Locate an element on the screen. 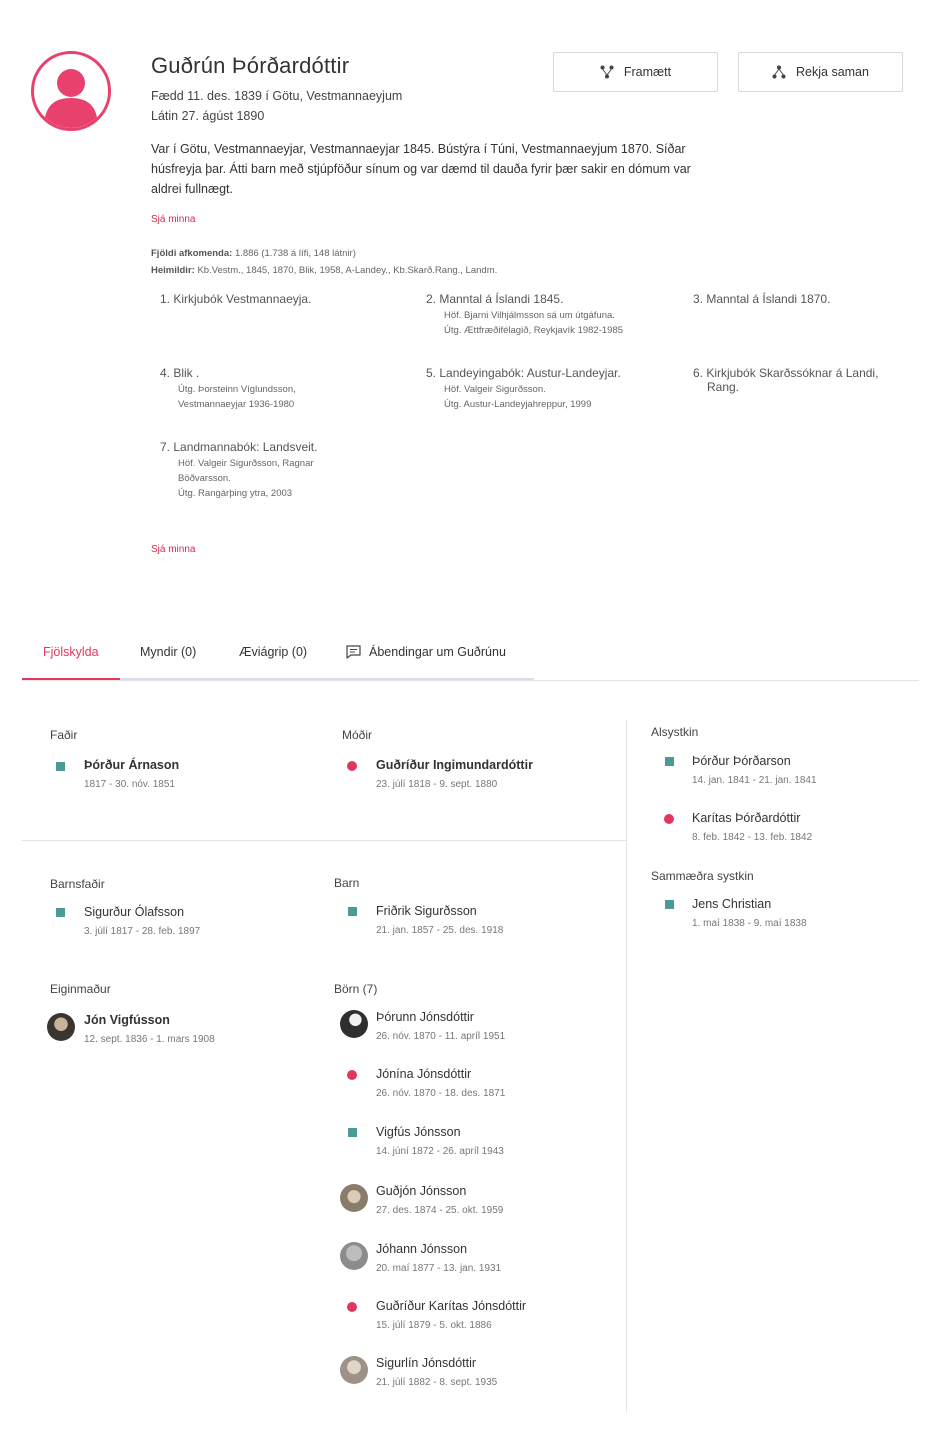  descendants-label: Fjöldi afkomenda: is located at coordinates (192, 253).